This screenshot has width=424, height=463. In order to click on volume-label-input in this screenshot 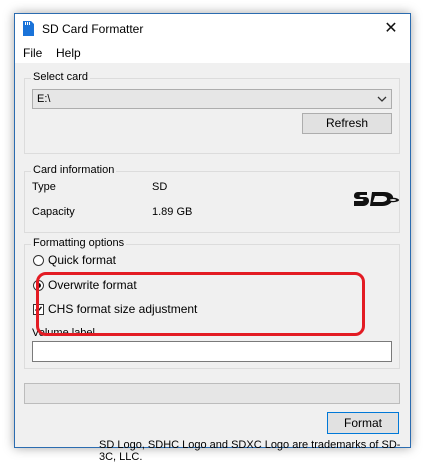, I will do `click(212, 351)`.